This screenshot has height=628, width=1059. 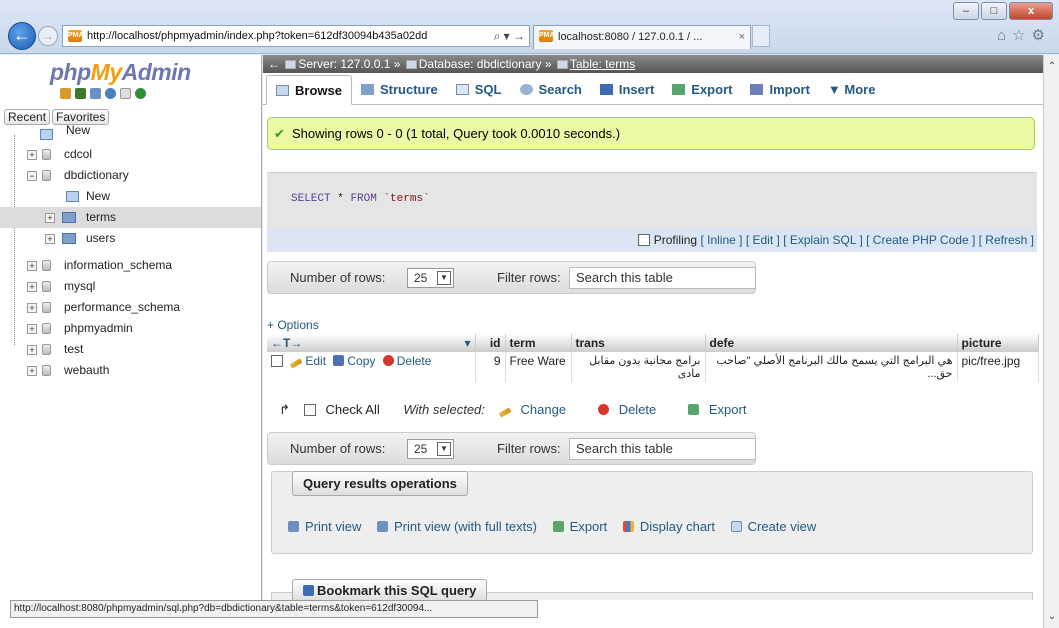 I want to click on reload-icon, so click(x=140, y=93).